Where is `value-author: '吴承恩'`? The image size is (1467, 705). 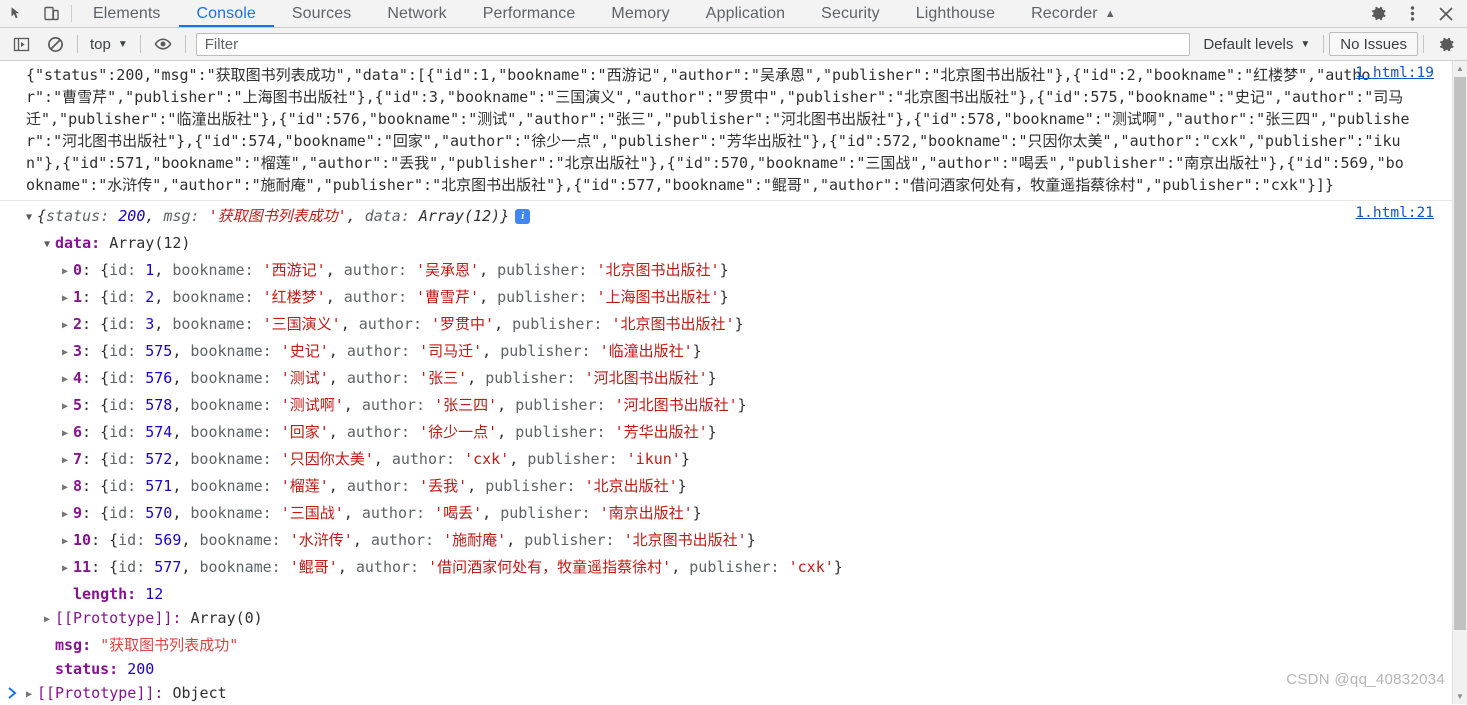
value-author: '吴承恩' is located at coordinates (448, 270).